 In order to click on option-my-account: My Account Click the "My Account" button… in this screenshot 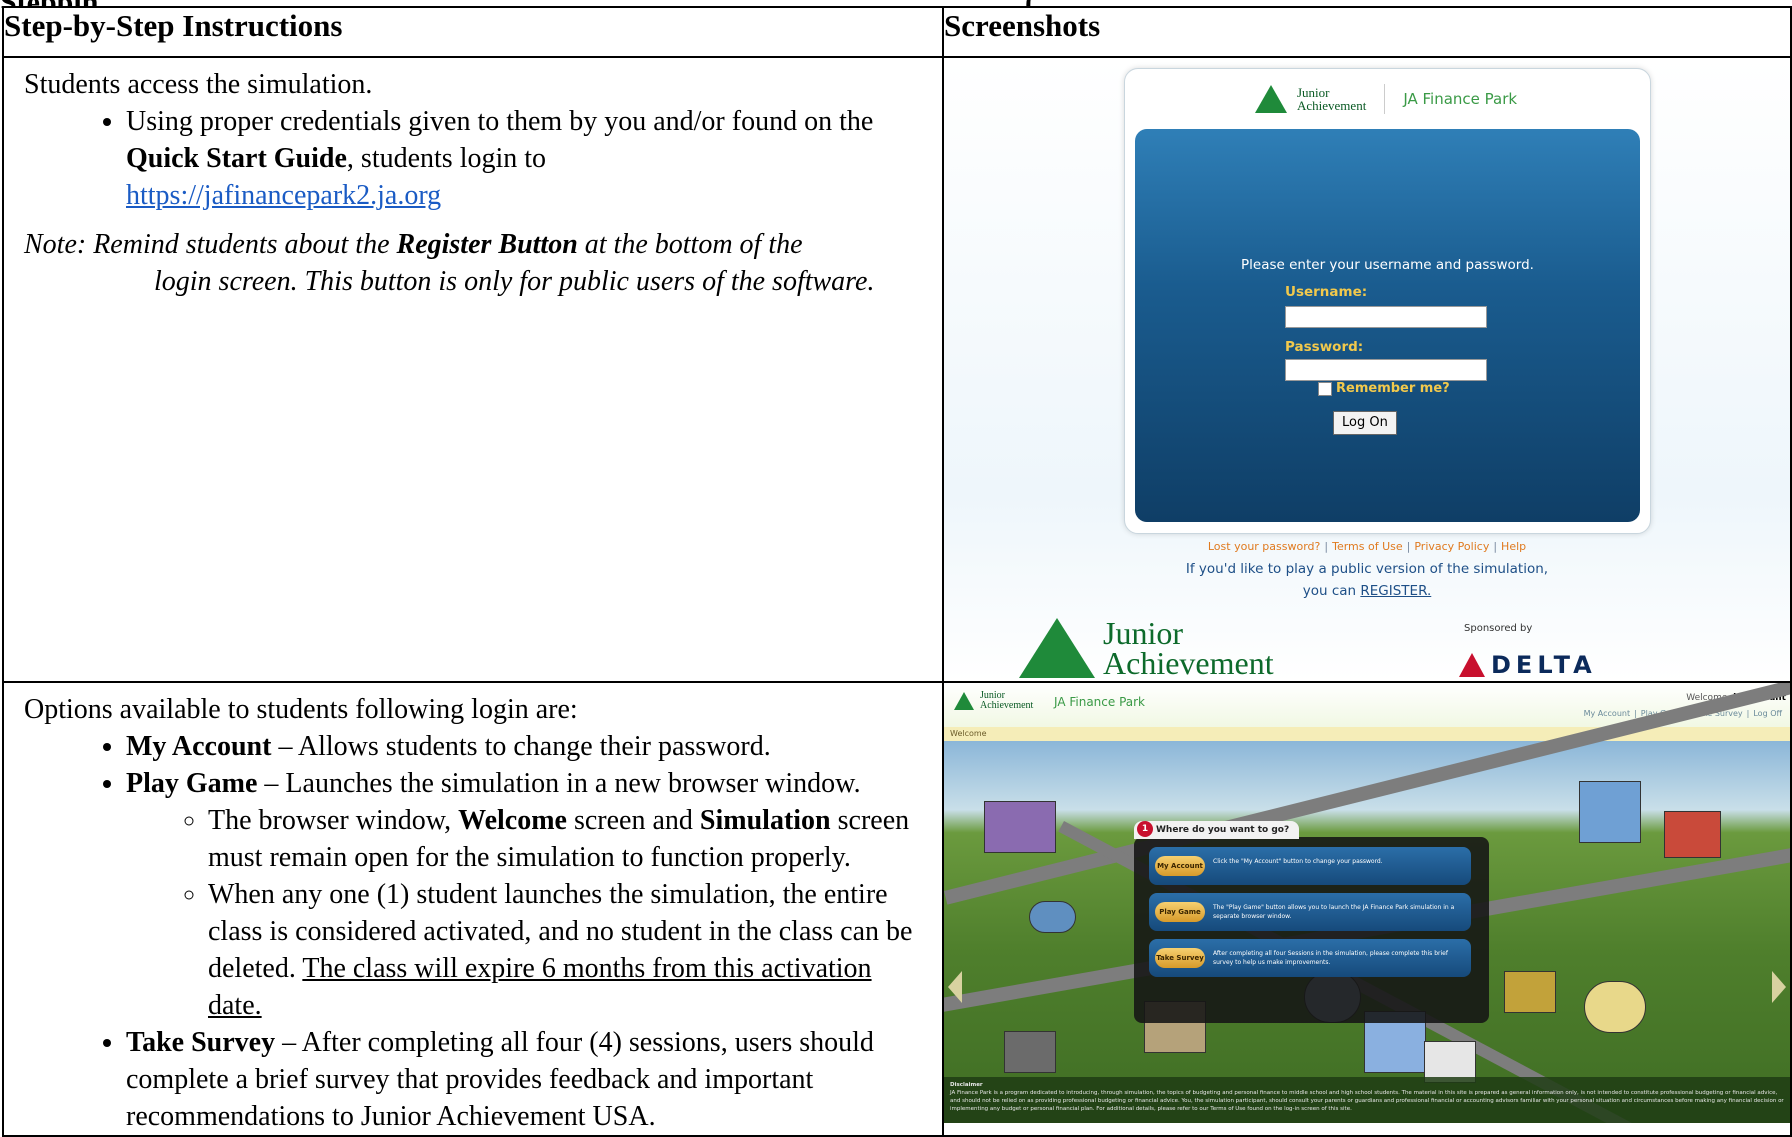, I will do `click(1310, 866)`.